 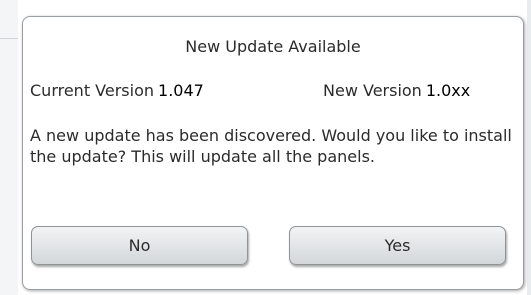 What do you see at coordinates (139, 245) in the screenshot?
I see `no-button: No` at bounding box center [139, 245].